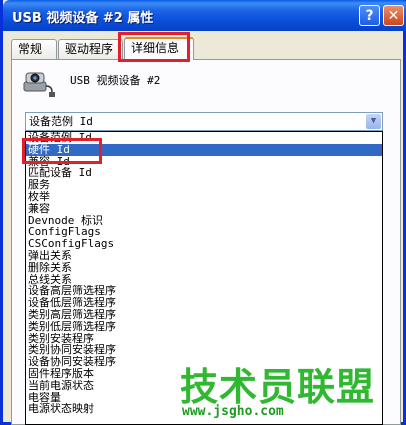 The height and width of the screenshot is (425, 406). Describe the element at coordinates (204, 256) in the screenshot. I see `dropdown-option: 弹出关系` at that location.